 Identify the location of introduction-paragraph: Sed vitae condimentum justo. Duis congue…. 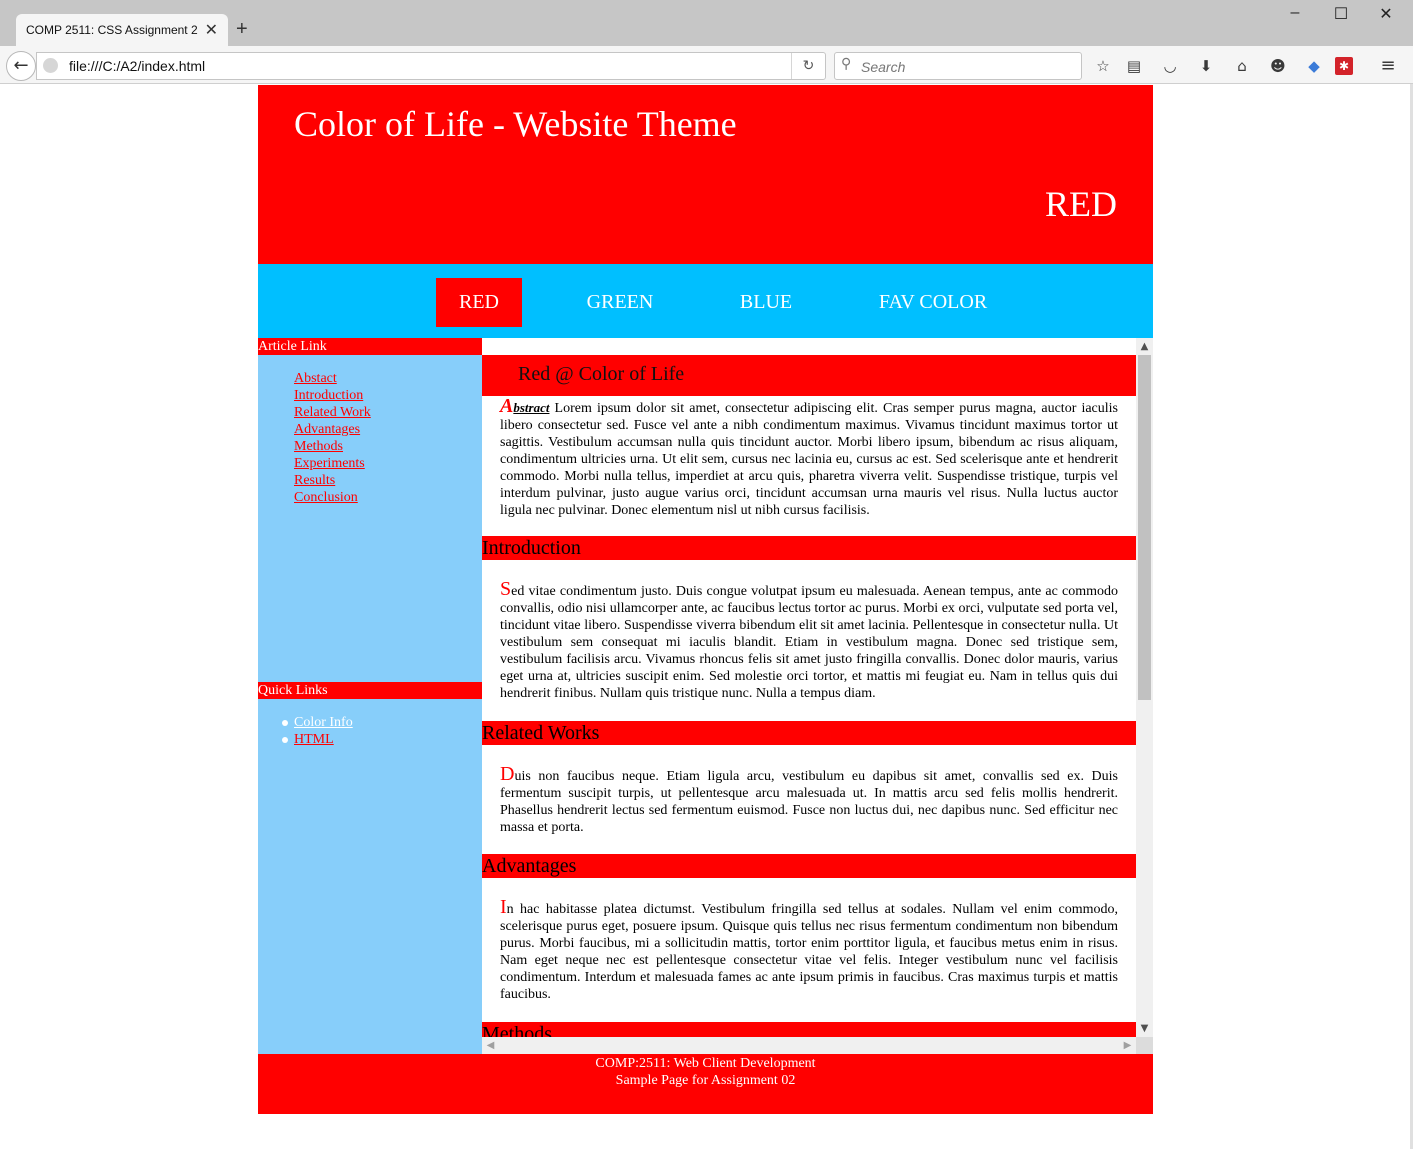
(809, 640).